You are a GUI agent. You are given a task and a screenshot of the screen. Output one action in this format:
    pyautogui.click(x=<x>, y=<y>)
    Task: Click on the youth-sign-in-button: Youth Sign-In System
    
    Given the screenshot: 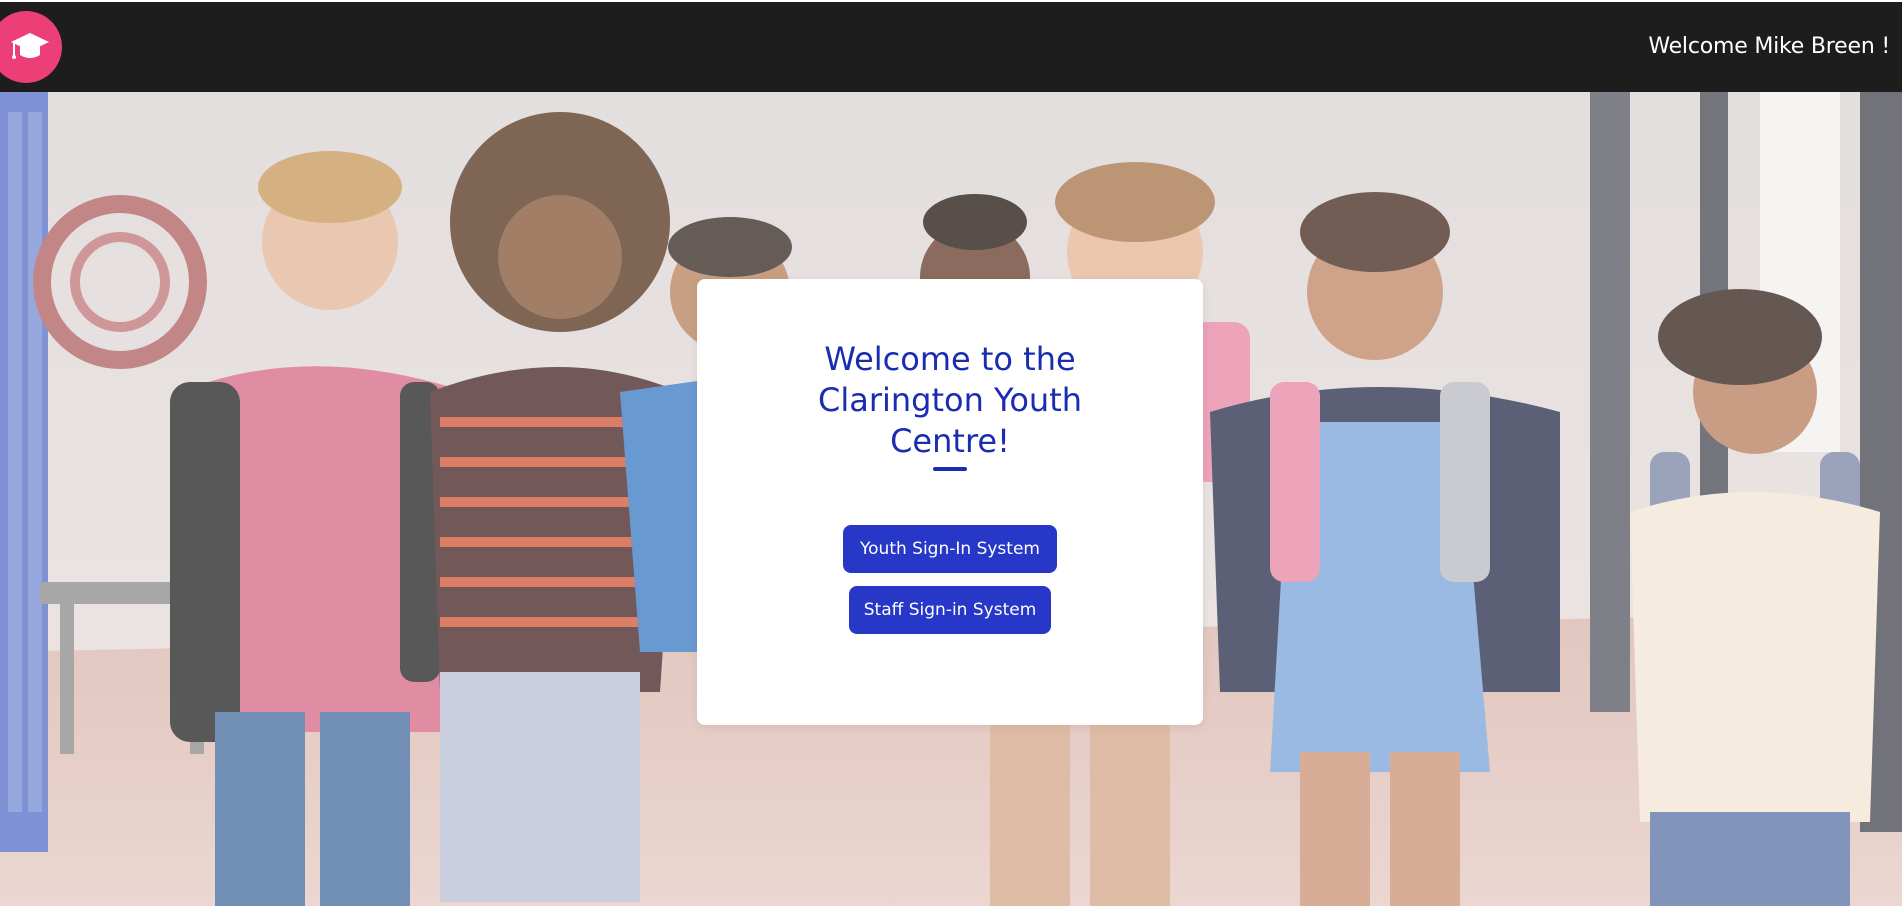 What is the action you would take?
    pyautogui.click(x=950, y=549)
    